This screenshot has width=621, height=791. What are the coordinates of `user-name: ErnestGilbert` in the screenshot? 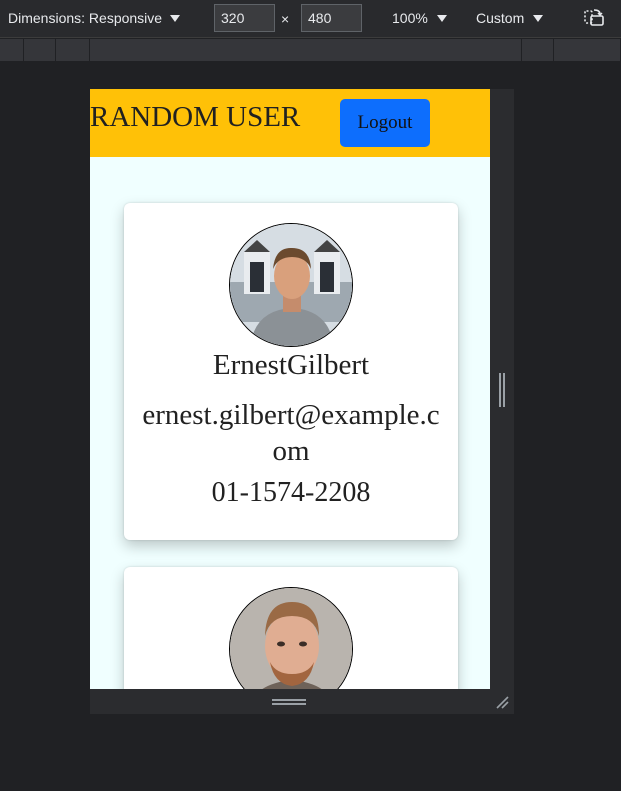 It's located at (291, 365).